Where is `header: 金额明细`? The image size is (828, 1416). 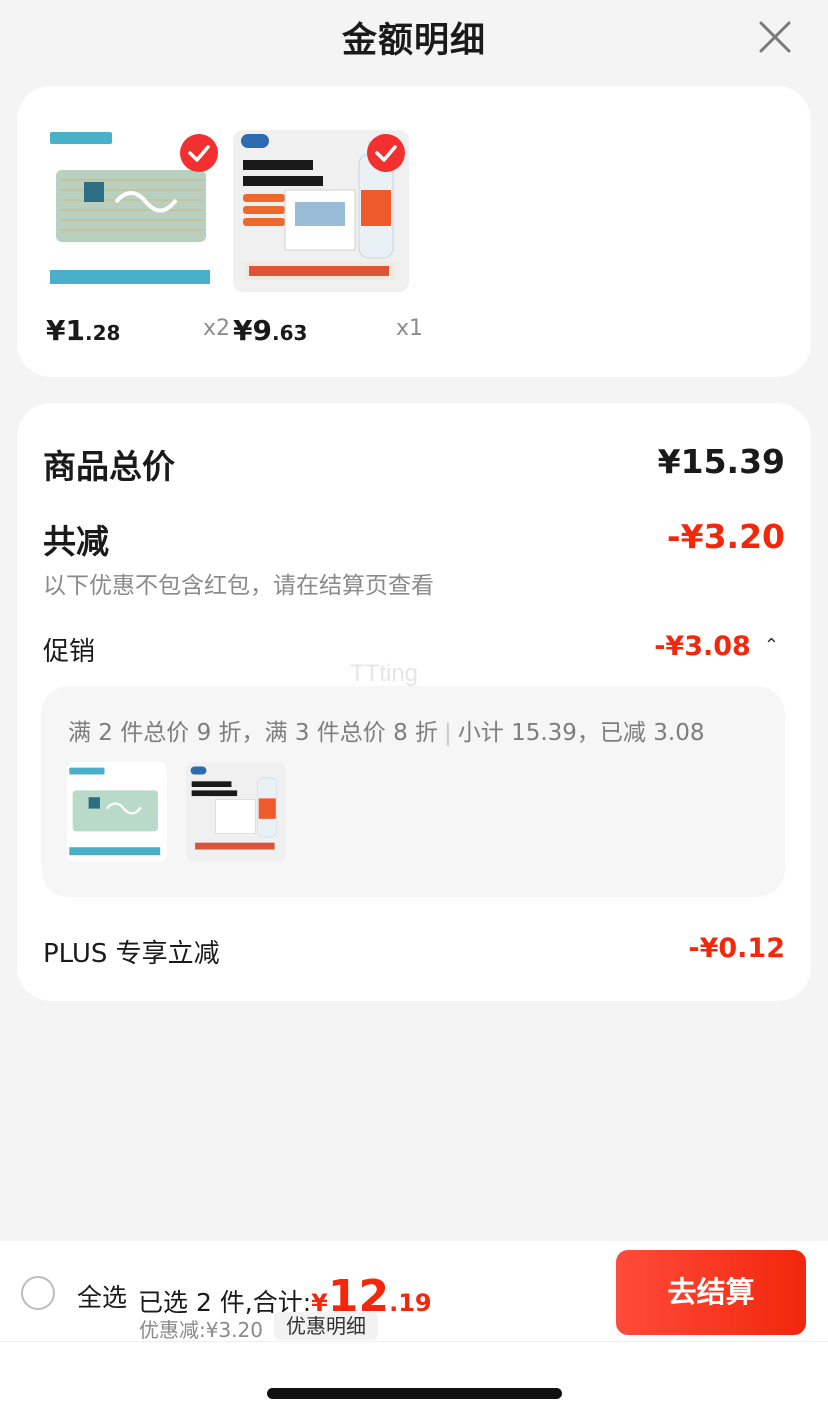 header: 金额明细 is located at coordinates (414, 36).